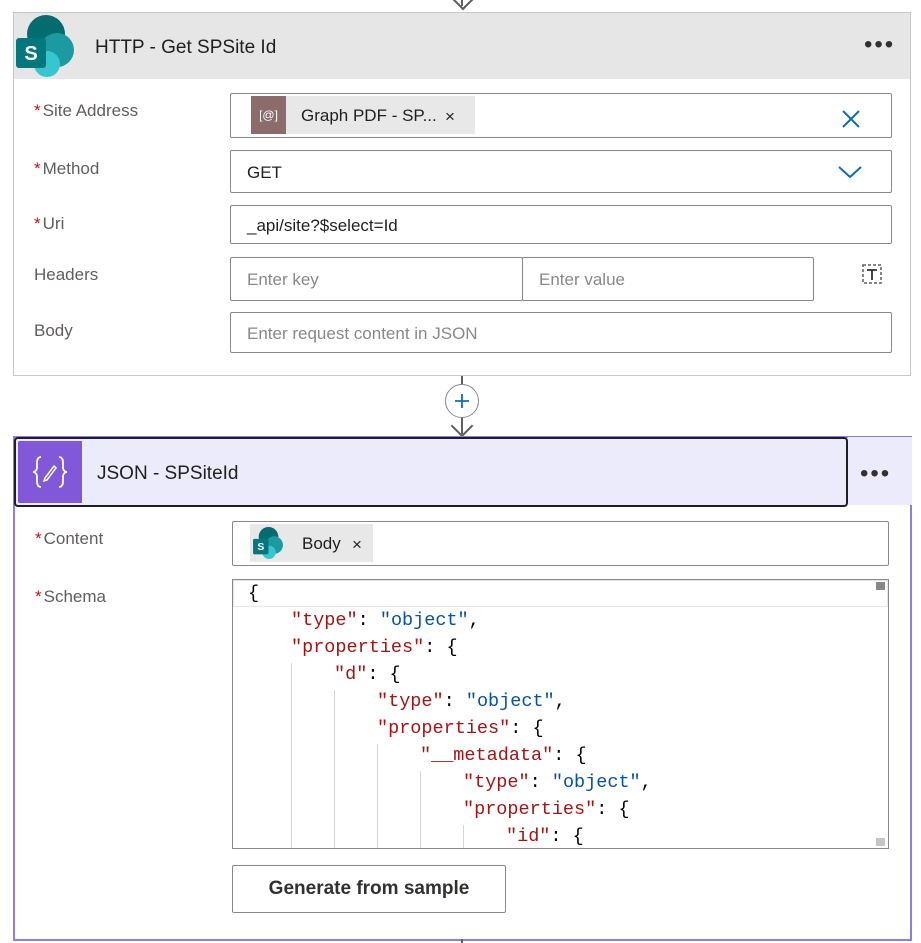  Describe the element at coordinates (322, 225) in the screenshot. I see `uri-value: _api/site?$select=Id` at that location.